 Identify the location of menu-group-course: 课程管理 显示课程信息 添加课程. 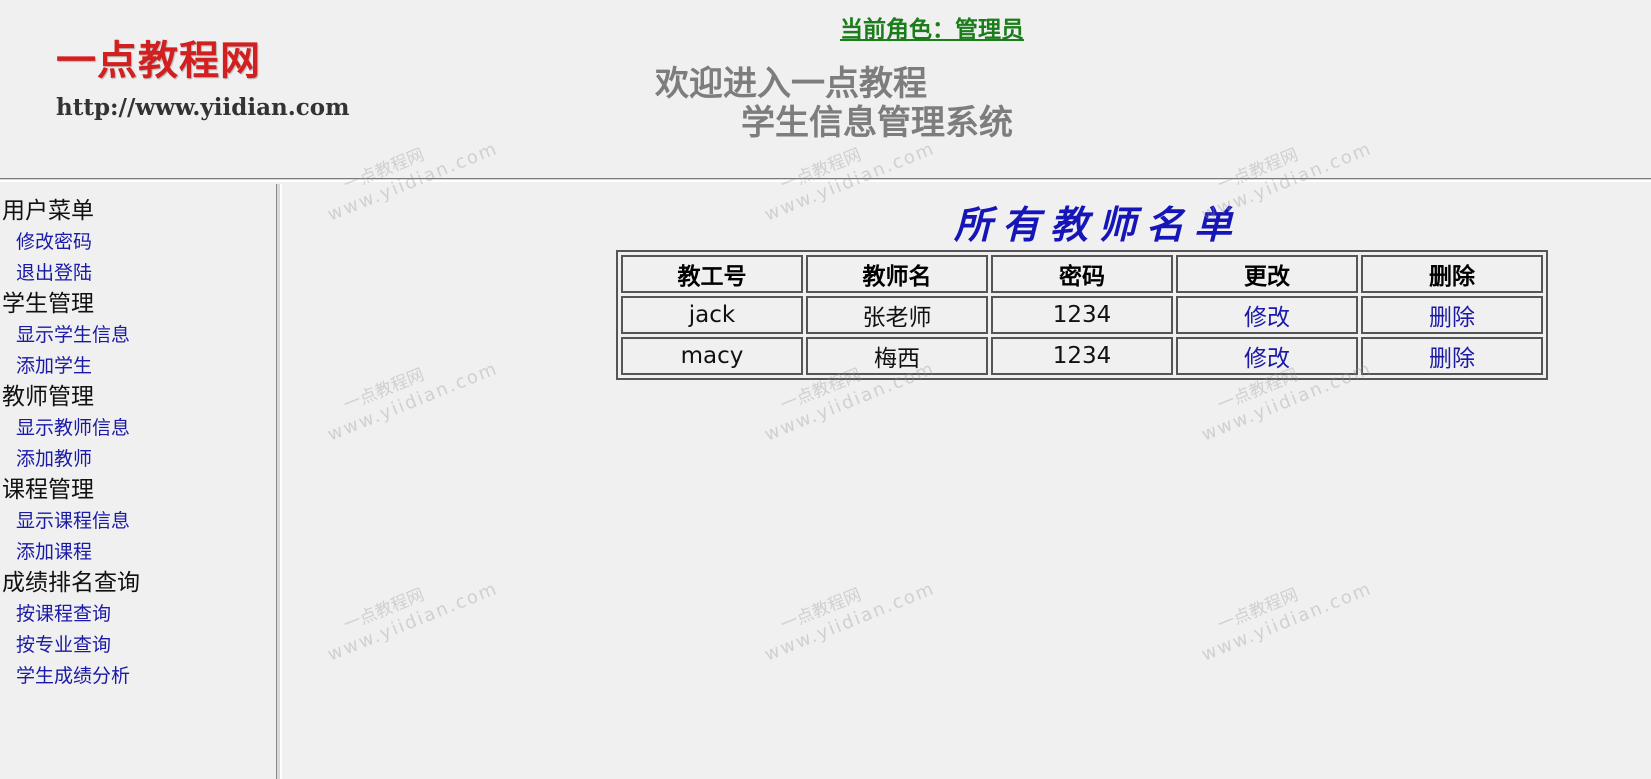
(70, 521).